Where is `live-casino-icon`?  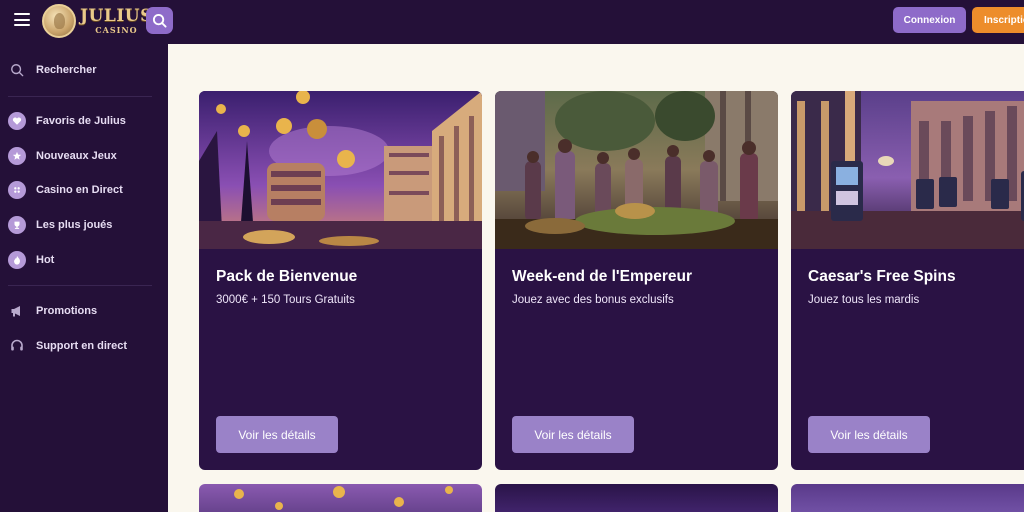
live-casino-icon is located at coordinates (17, 190).